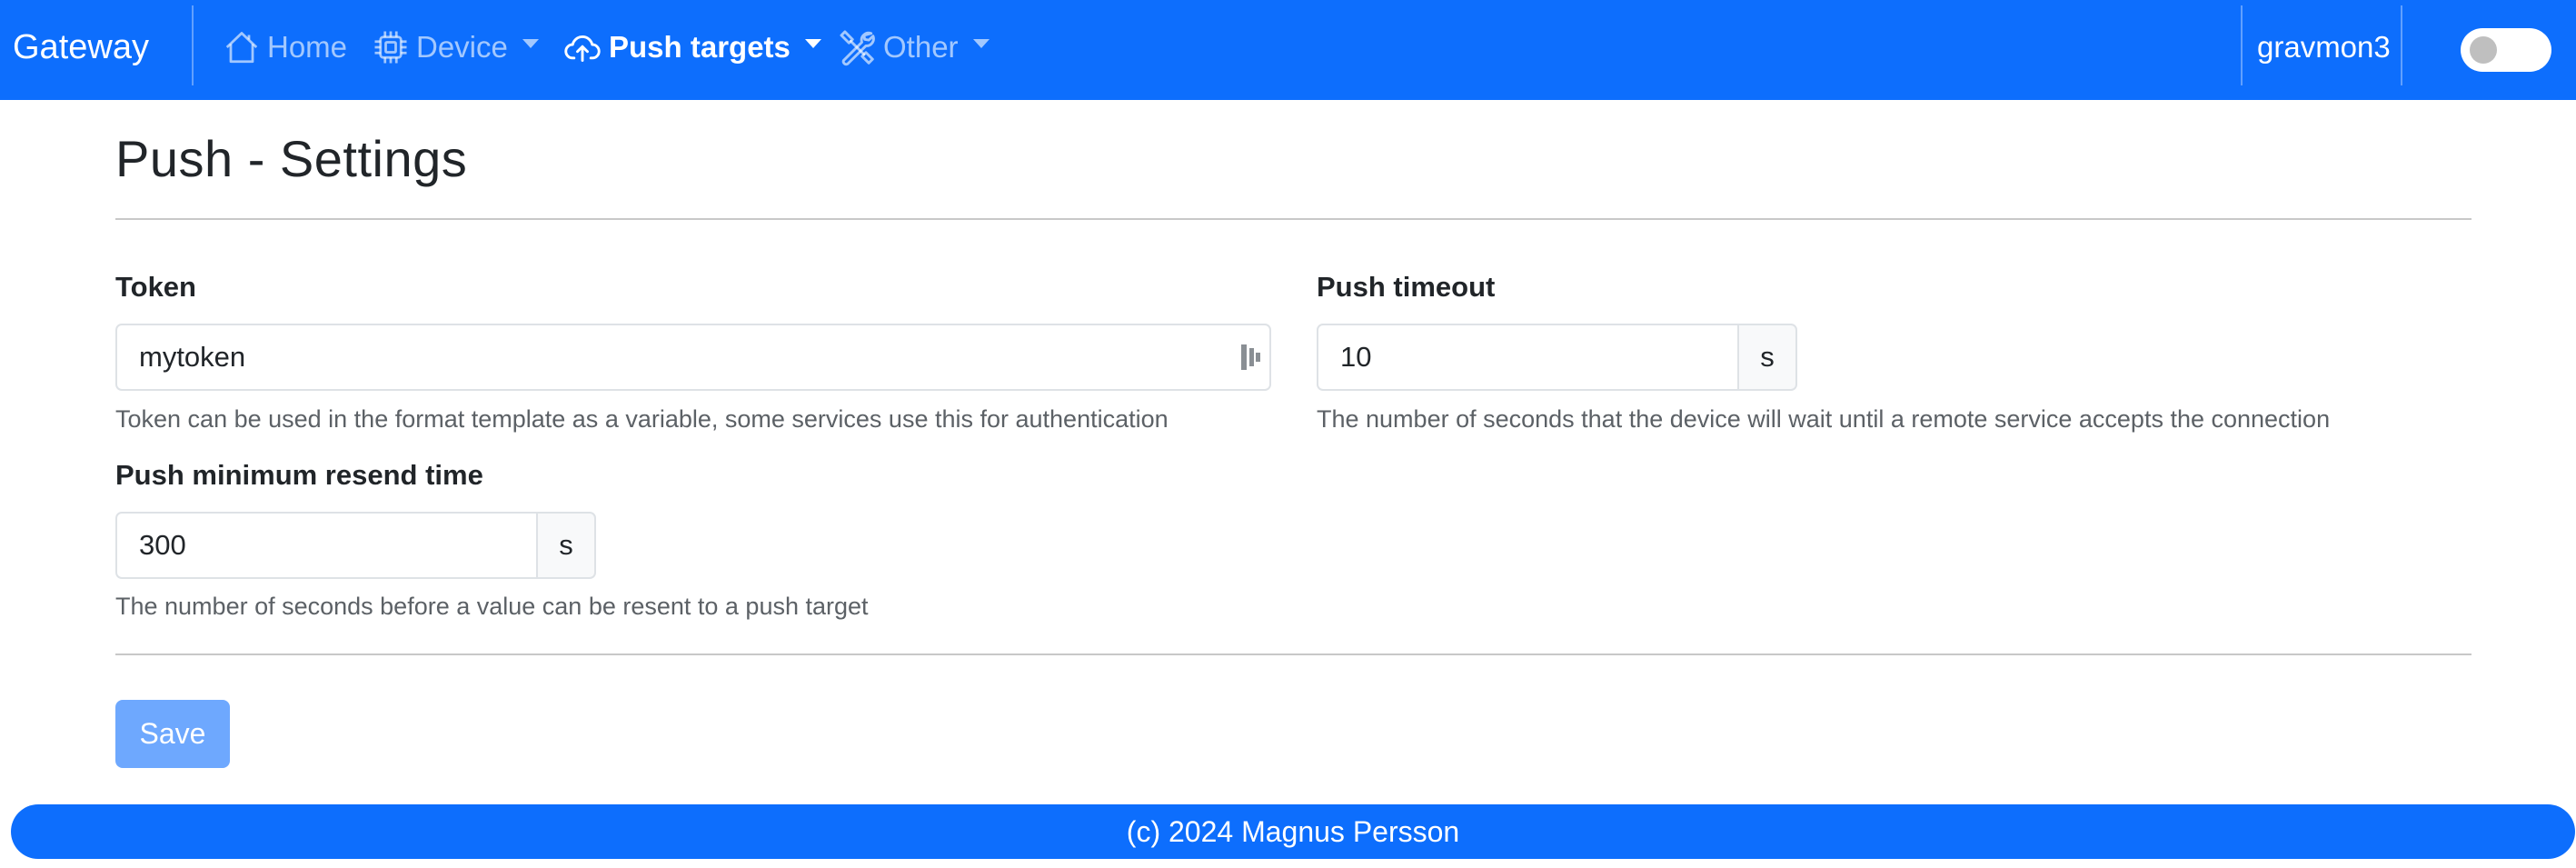 Image resolution: width=2576 pixels, height=868 pixels. I want to click on push-resend-input, so click(326, 545).